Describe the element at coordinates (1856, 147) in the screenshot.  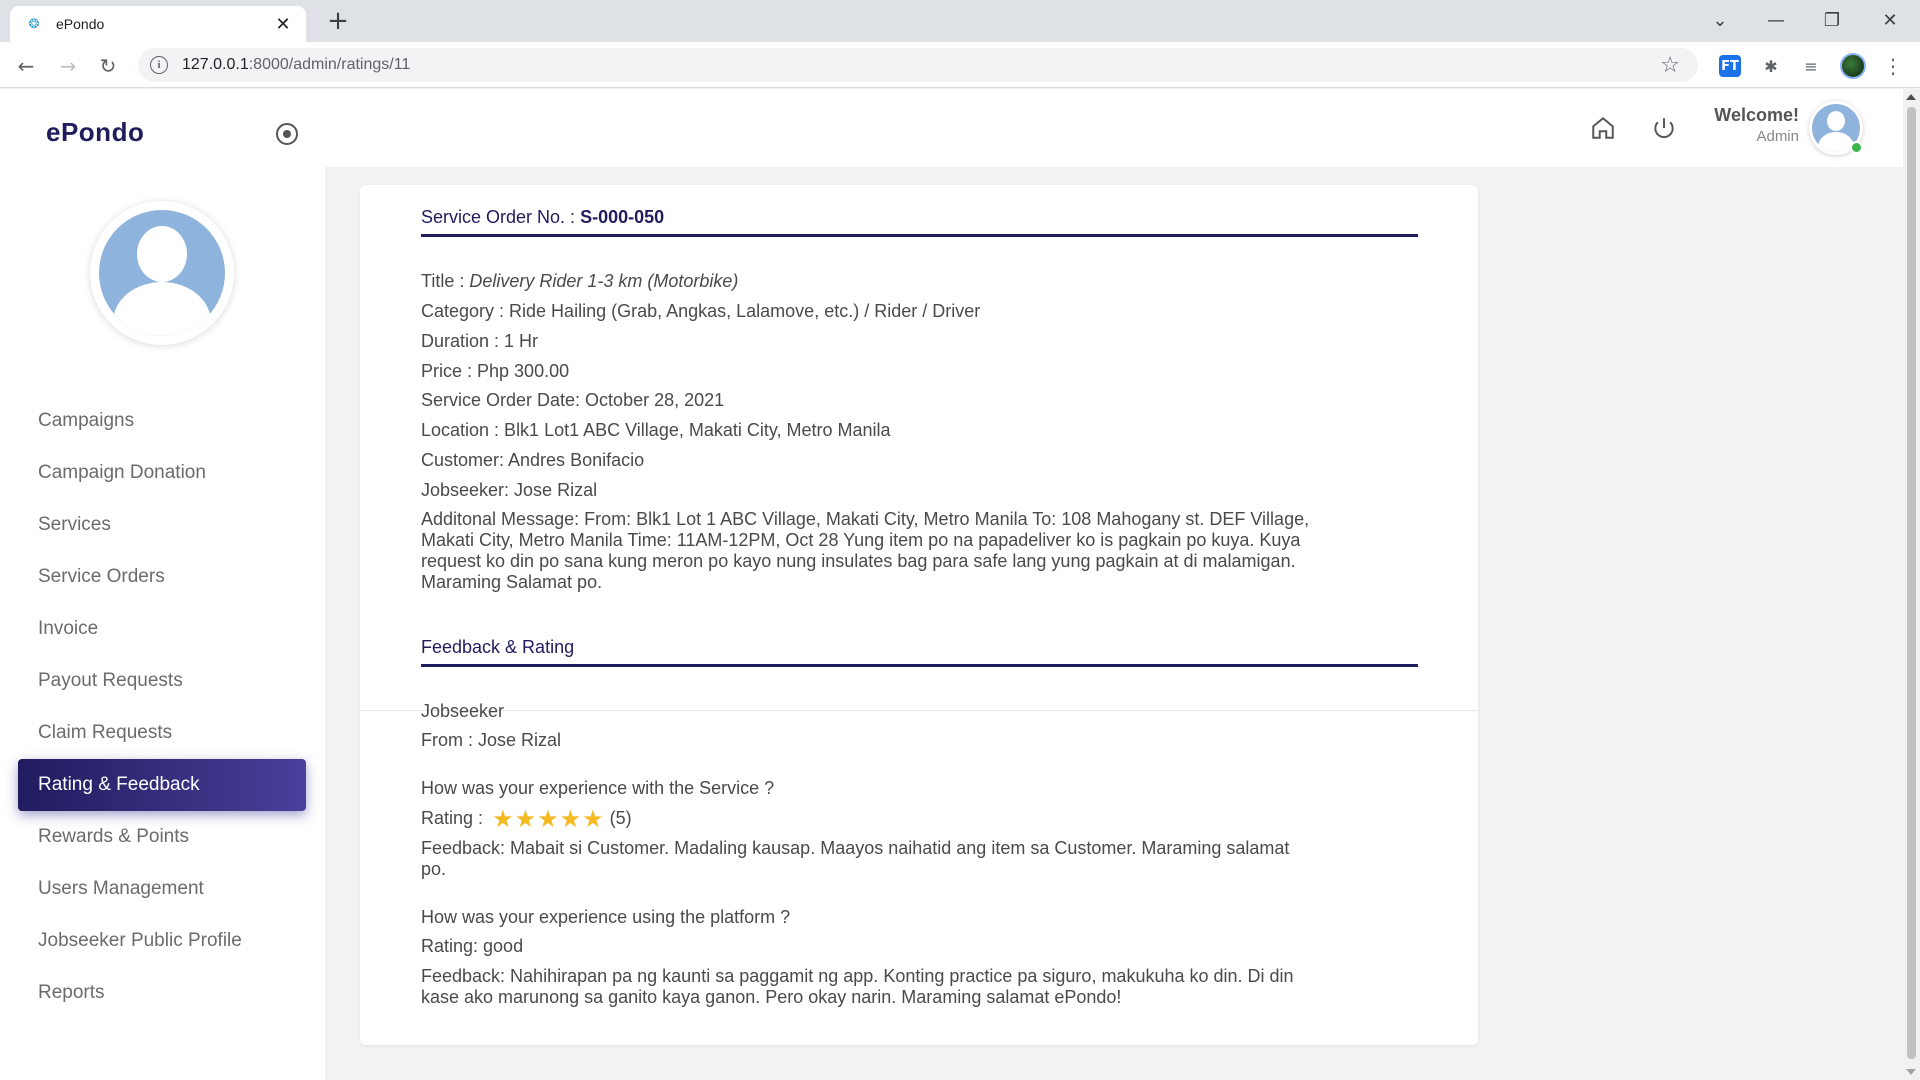
I see `online-status-dot` at that location.